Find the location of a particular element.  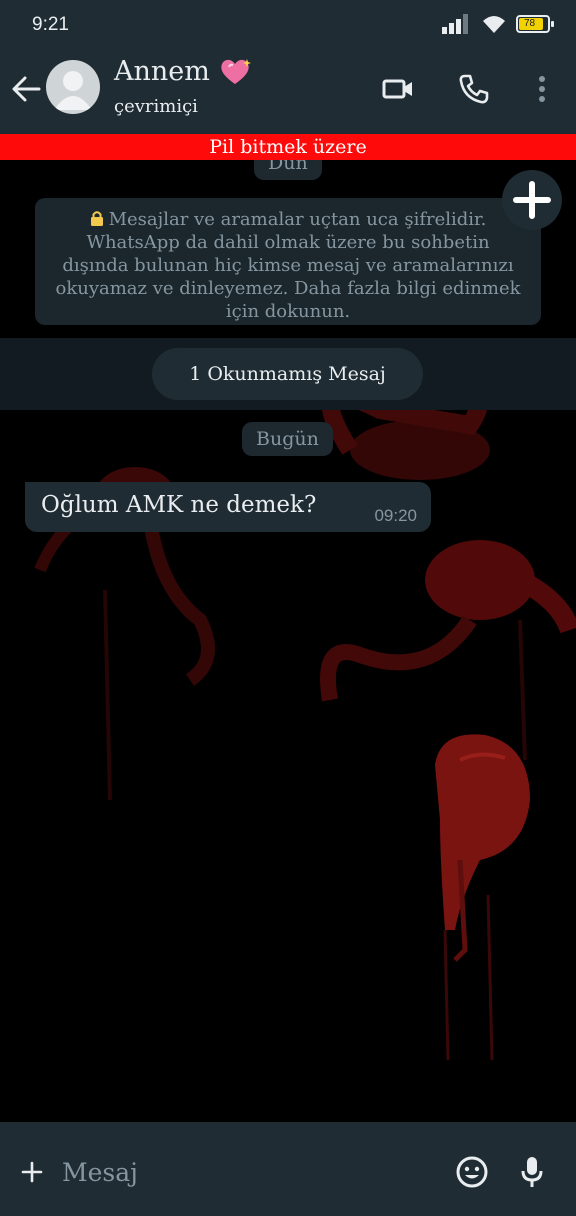

emoji-button is located at coordinates (472, 1172).